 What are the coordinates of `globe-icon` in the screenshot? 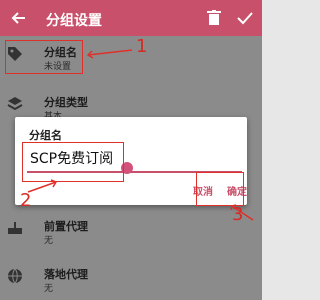 It's located at (15, 276).